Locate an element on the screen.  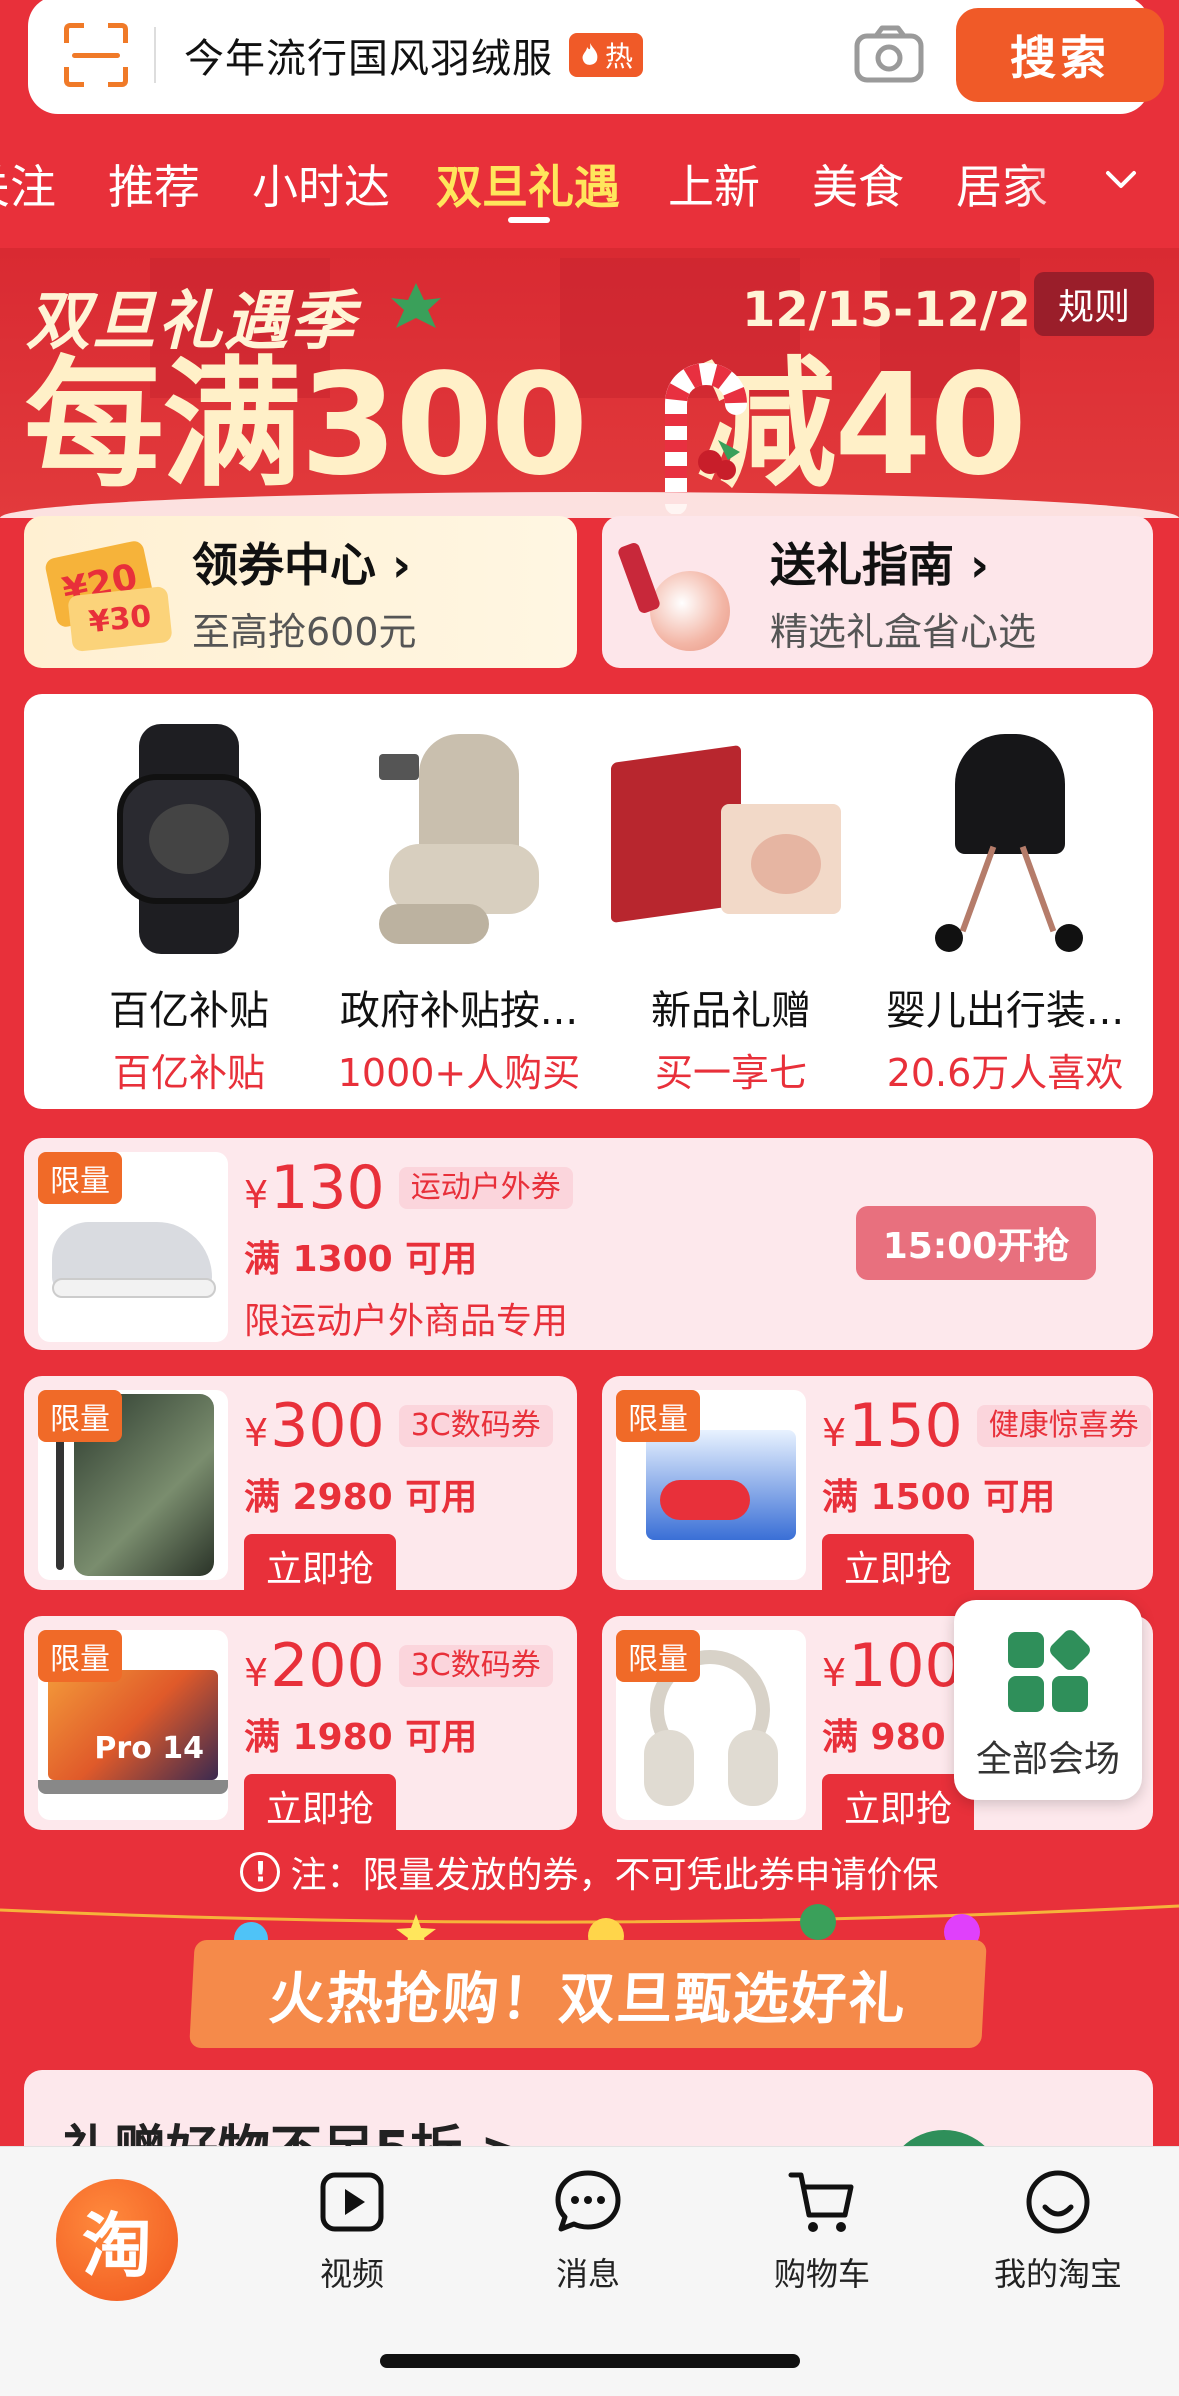
coupon-min-spend: 满 1500 可用 is located at coordinates (939, 1497).